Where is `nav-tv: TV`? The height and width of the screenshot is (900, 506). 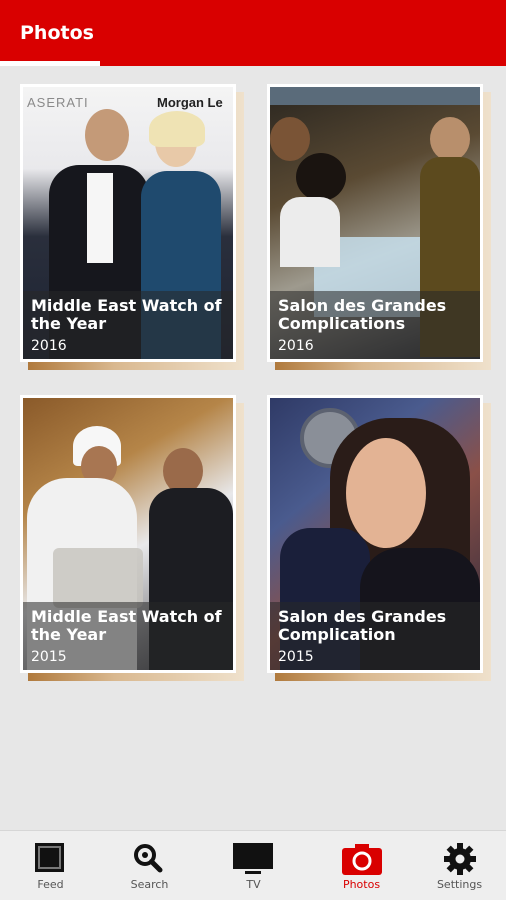 nav-tv: TV is located at coordinates (253, 865).